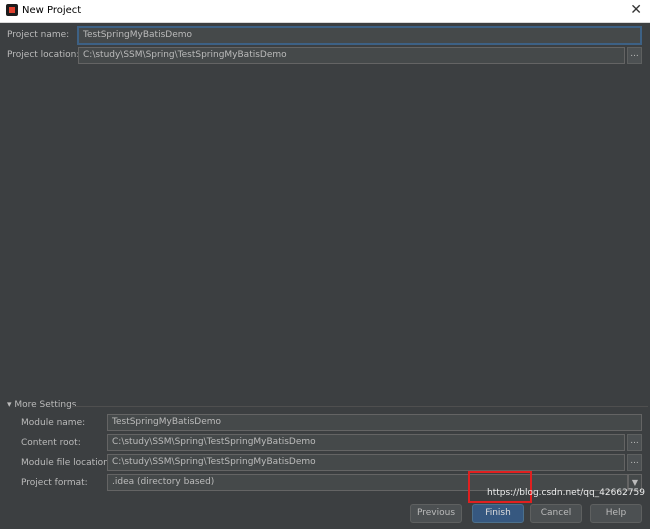  What do you see at coordinates (374, 422) in the screenshot?
I see `module-name-input: TestSpringMyBatisDemo` at bounding box center [374, 422].